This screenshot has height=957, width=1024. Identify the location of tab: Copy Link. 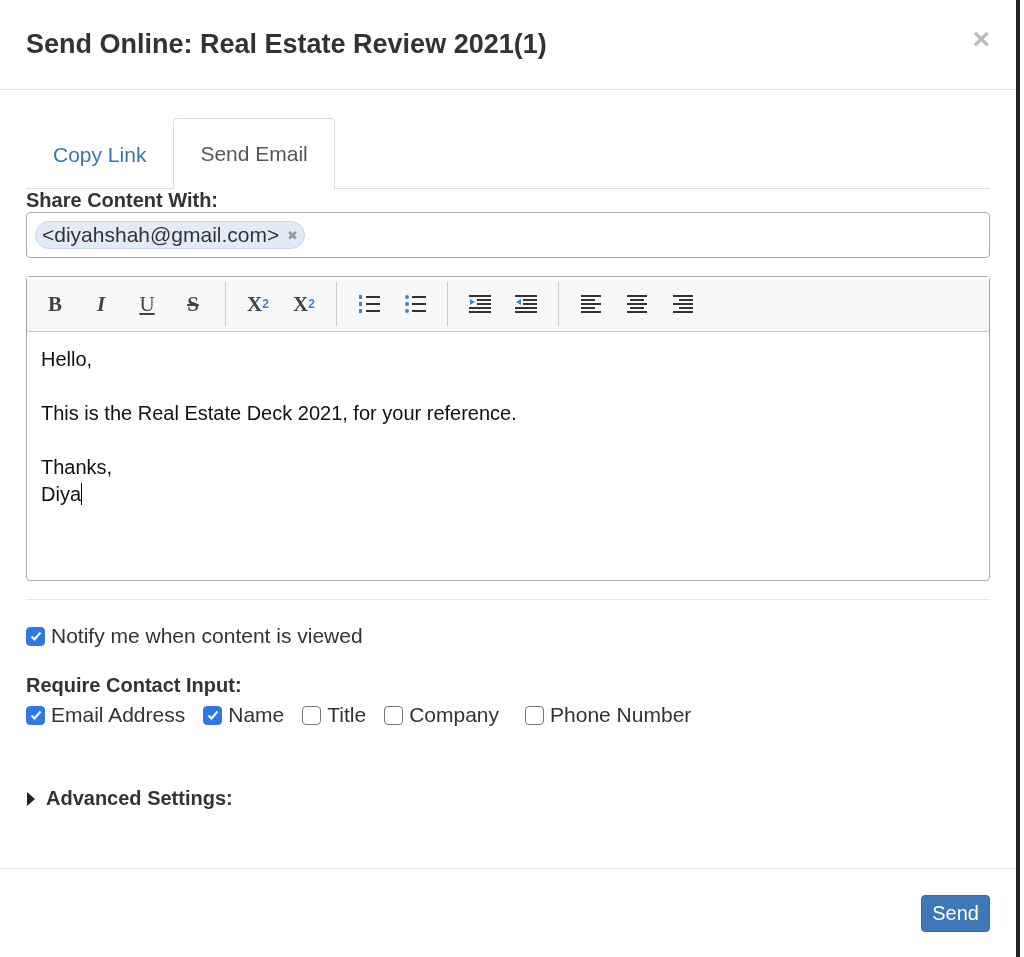
(100, 154).